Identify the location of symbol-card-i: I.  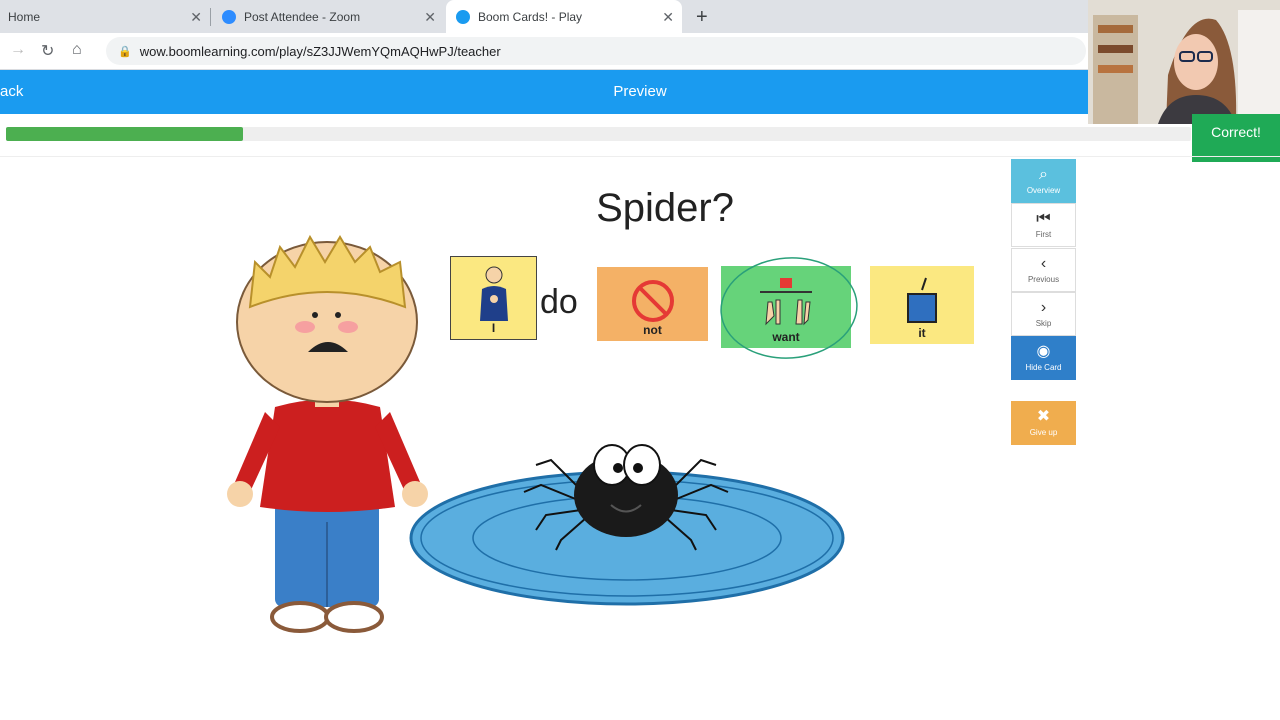
(493, 298).